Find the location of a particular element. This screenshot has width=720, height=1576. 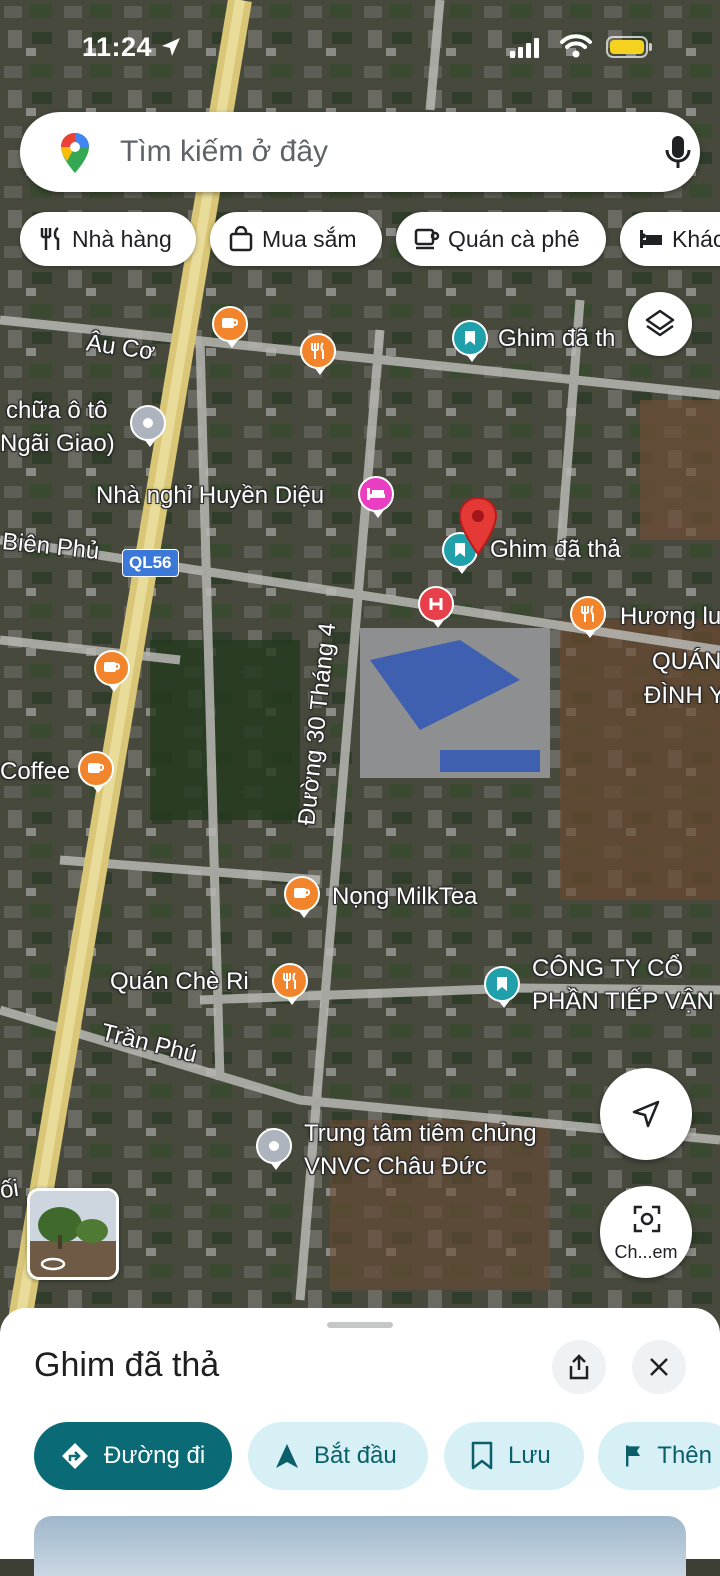

place-photo is located at coordinates (360, 1546).